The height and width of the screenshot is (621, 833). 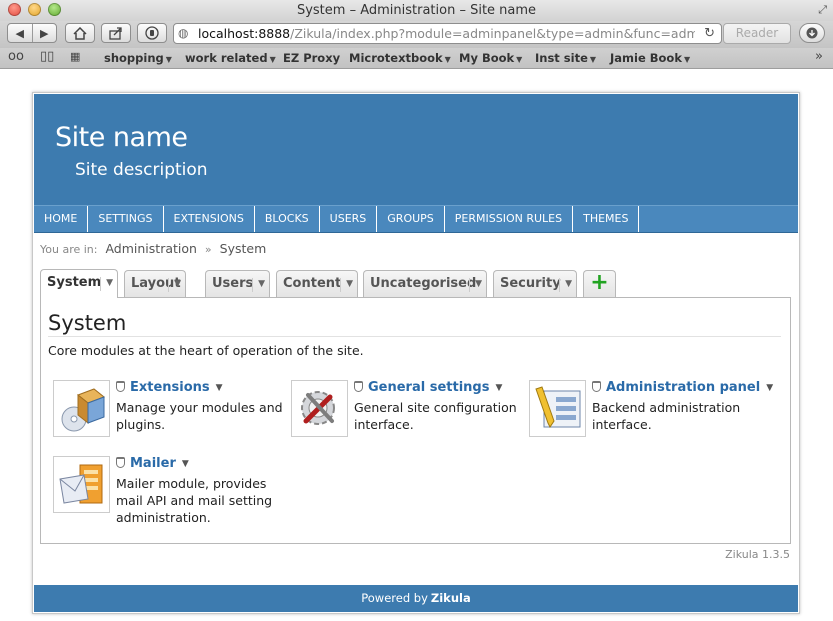 What do you see at coordinates (487, 58) in the screenshot?
I see `bookmark-label: My Book` at bounding box center [487, 58].